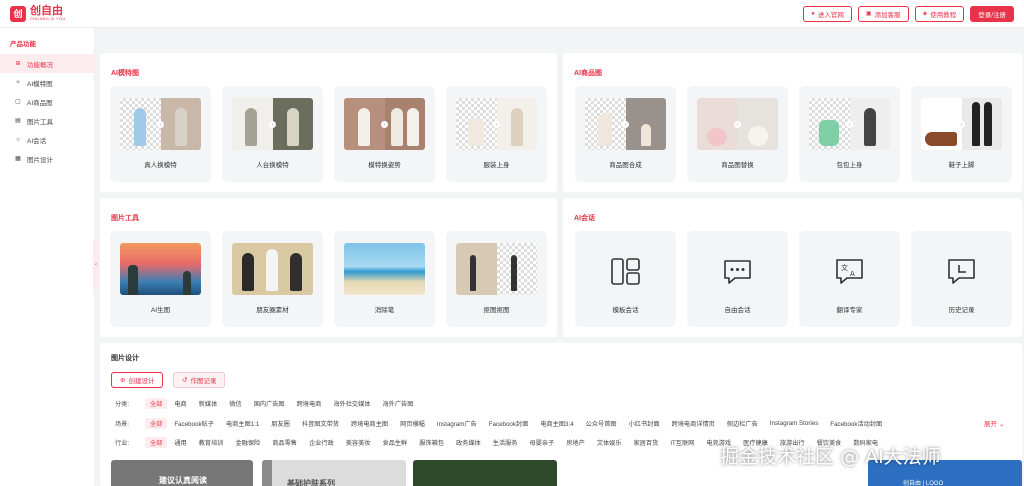 Image resolution: width=1024 pixels, height=486 pixels. What do you see at coordinates (242, 423) in the screenshot?
I see `filter-option: 电商主图1:1` at bounding box center [242, 423].